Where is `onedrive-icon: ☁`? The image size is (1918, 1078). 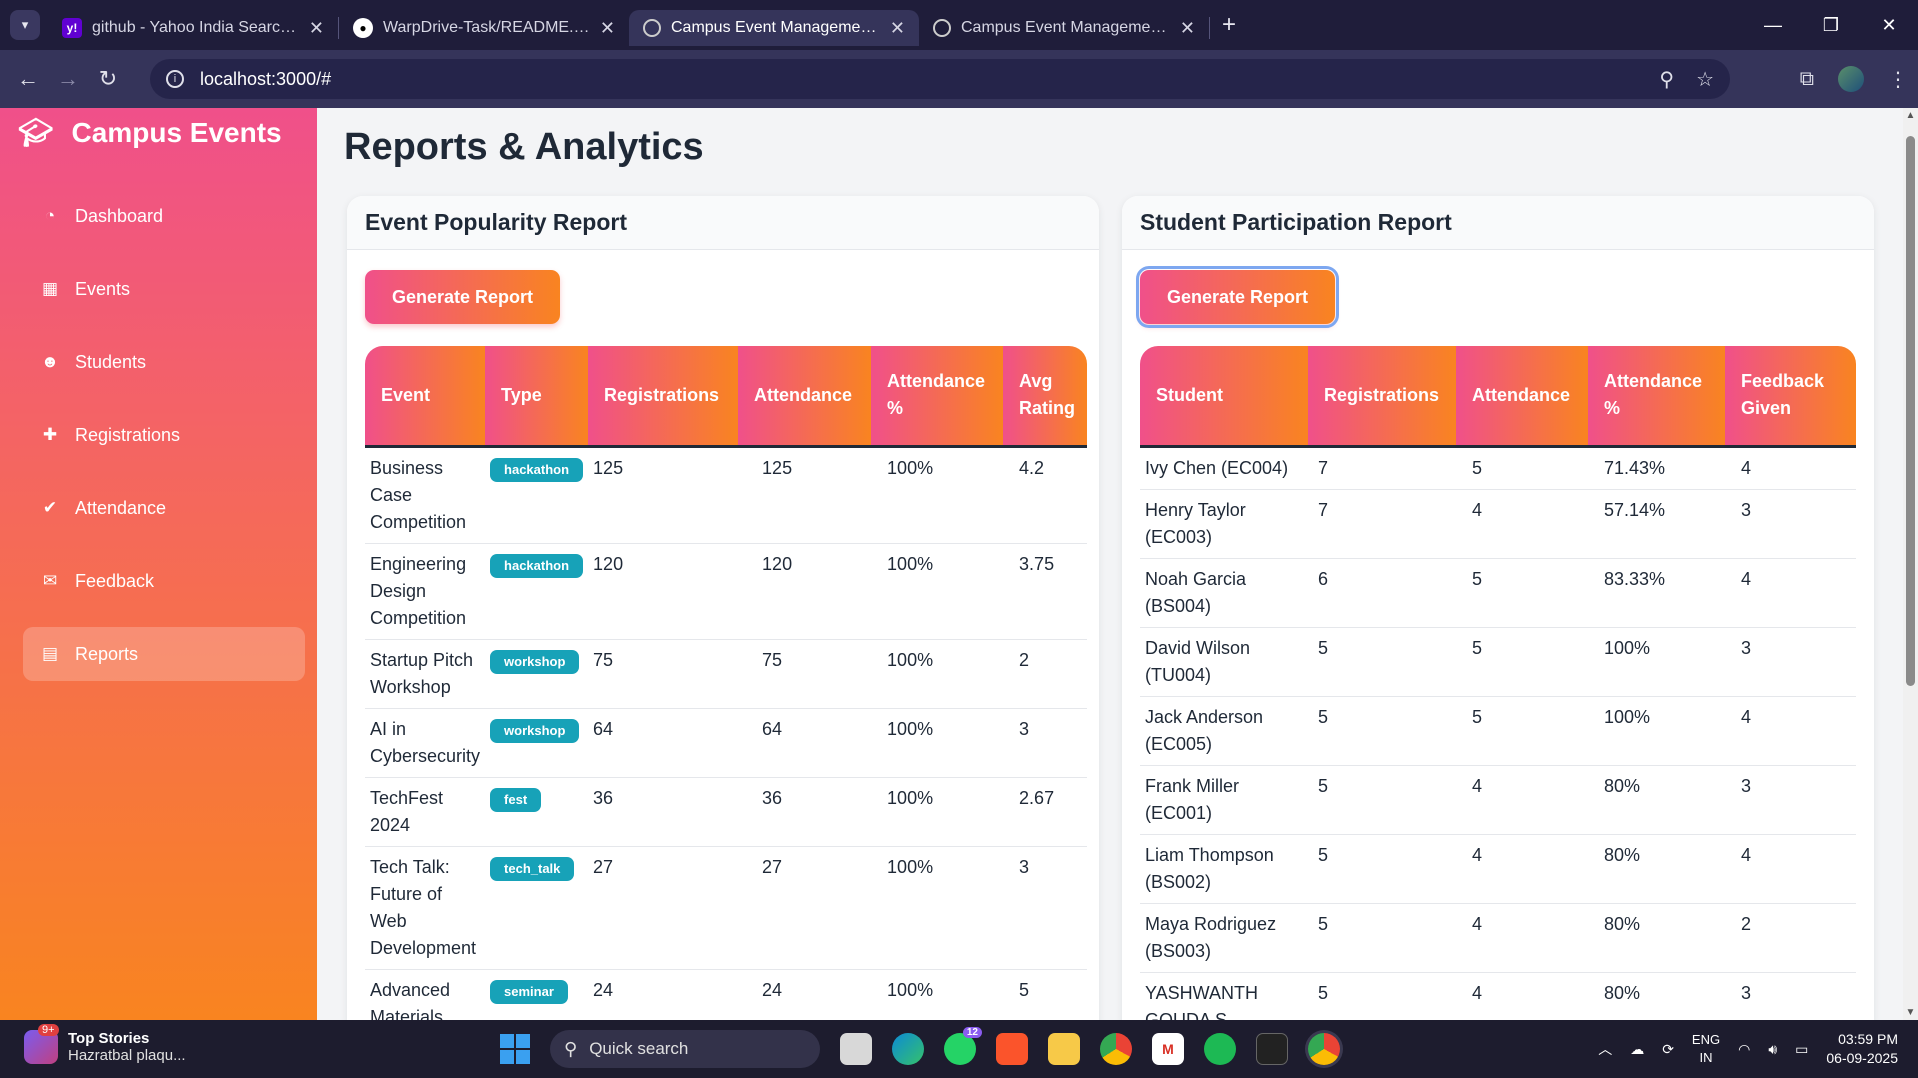 onedrive-icon: ☁ is located at coordinates (1637, 1049).